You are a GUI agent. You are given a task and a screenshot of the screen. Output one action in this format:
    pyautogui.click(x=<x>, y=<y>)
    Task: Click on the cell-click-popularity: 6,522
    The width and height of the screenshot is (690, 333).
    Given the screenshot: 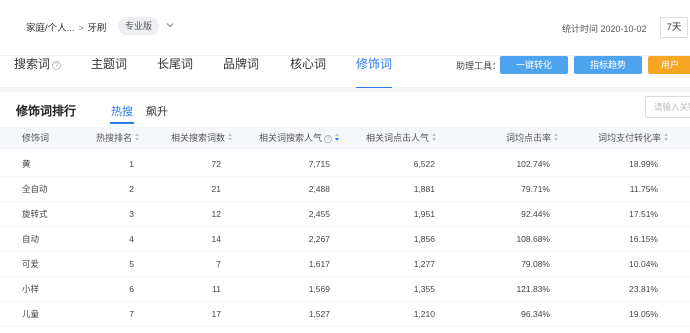 What is the action you would take?
    pyautogui.click(x=424, y=164)
    